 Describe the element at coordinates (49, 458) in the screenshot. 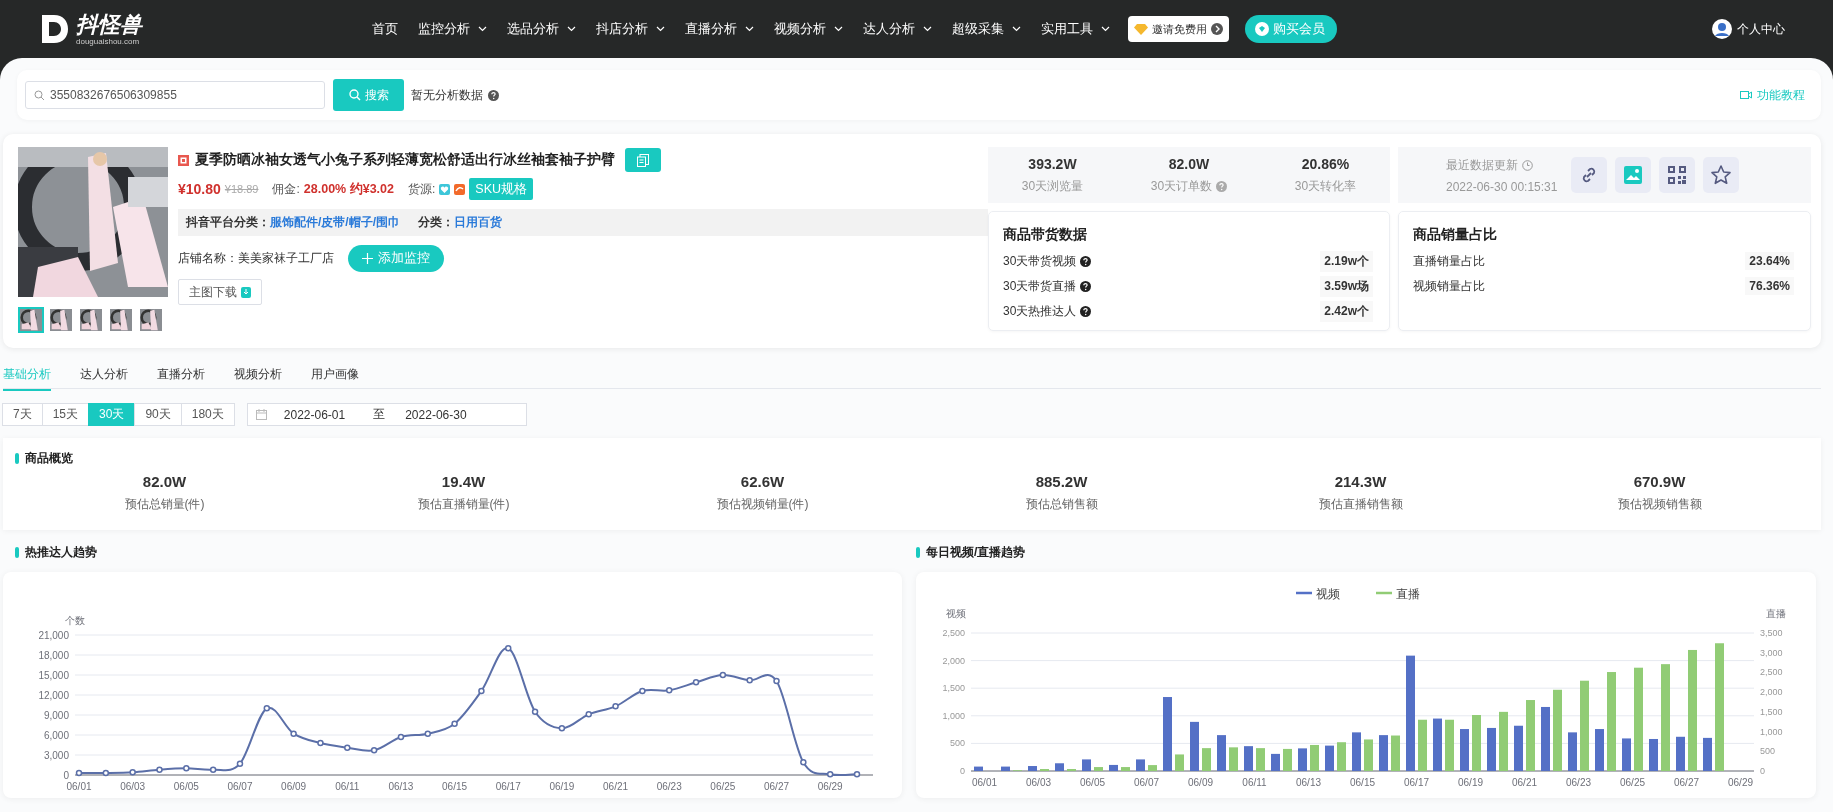

I see `section-title: 商品概览` at that location.